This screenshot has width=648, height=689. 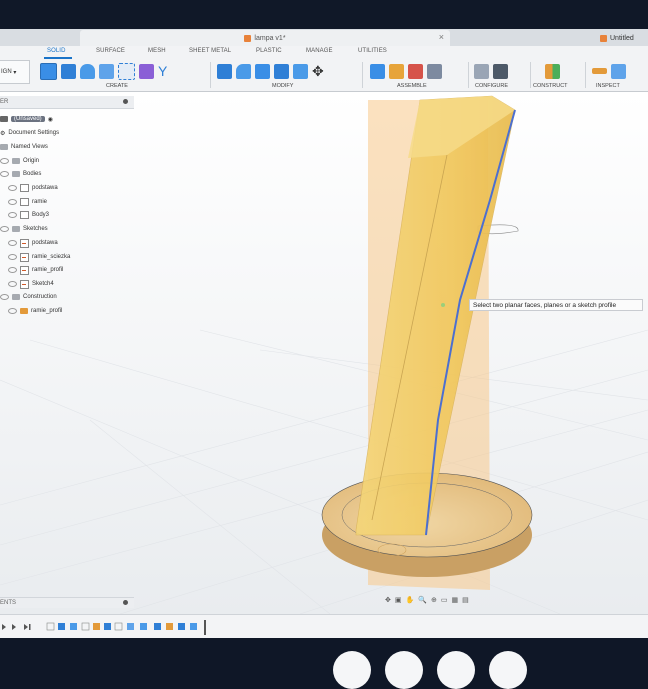 What do you see at coordinates (56, 51) in the screenshot?
I see `tab-solid: SOLID` at bounding box center [56, 51].